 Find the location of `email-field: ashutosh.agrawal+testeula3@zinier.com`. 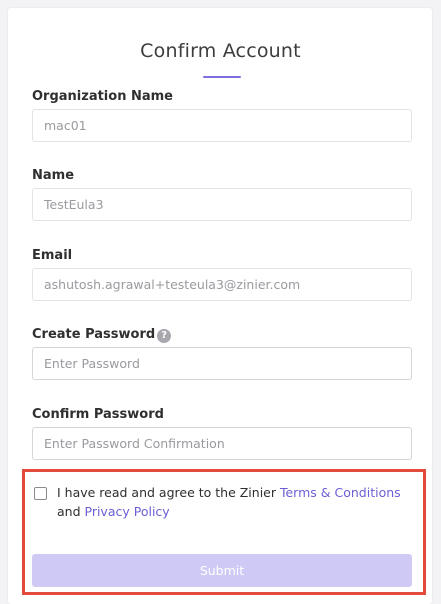

email-field: ashutosh.agrawal+testeula3@zinier.com is located at coordinates (222, 284).